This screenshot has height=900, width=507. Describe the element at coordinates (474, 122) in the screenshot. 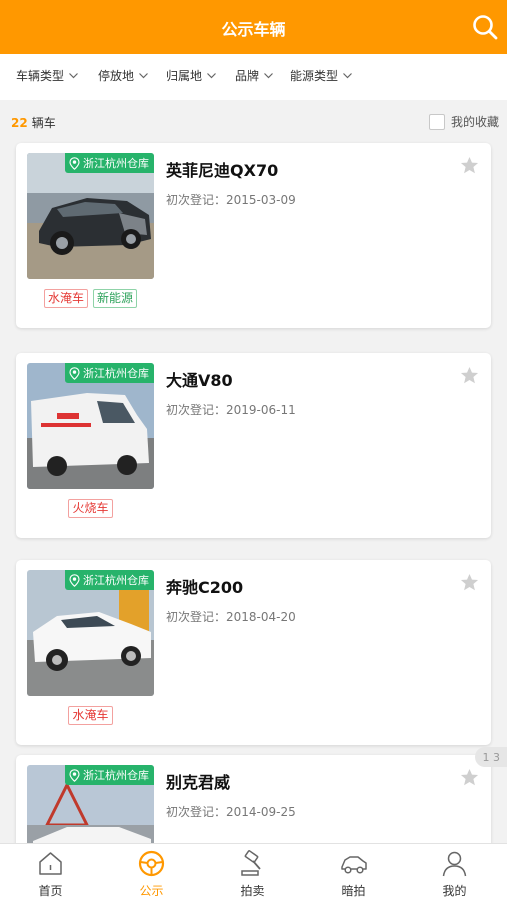

I see `favorites-label: 我的收藏` at that location.